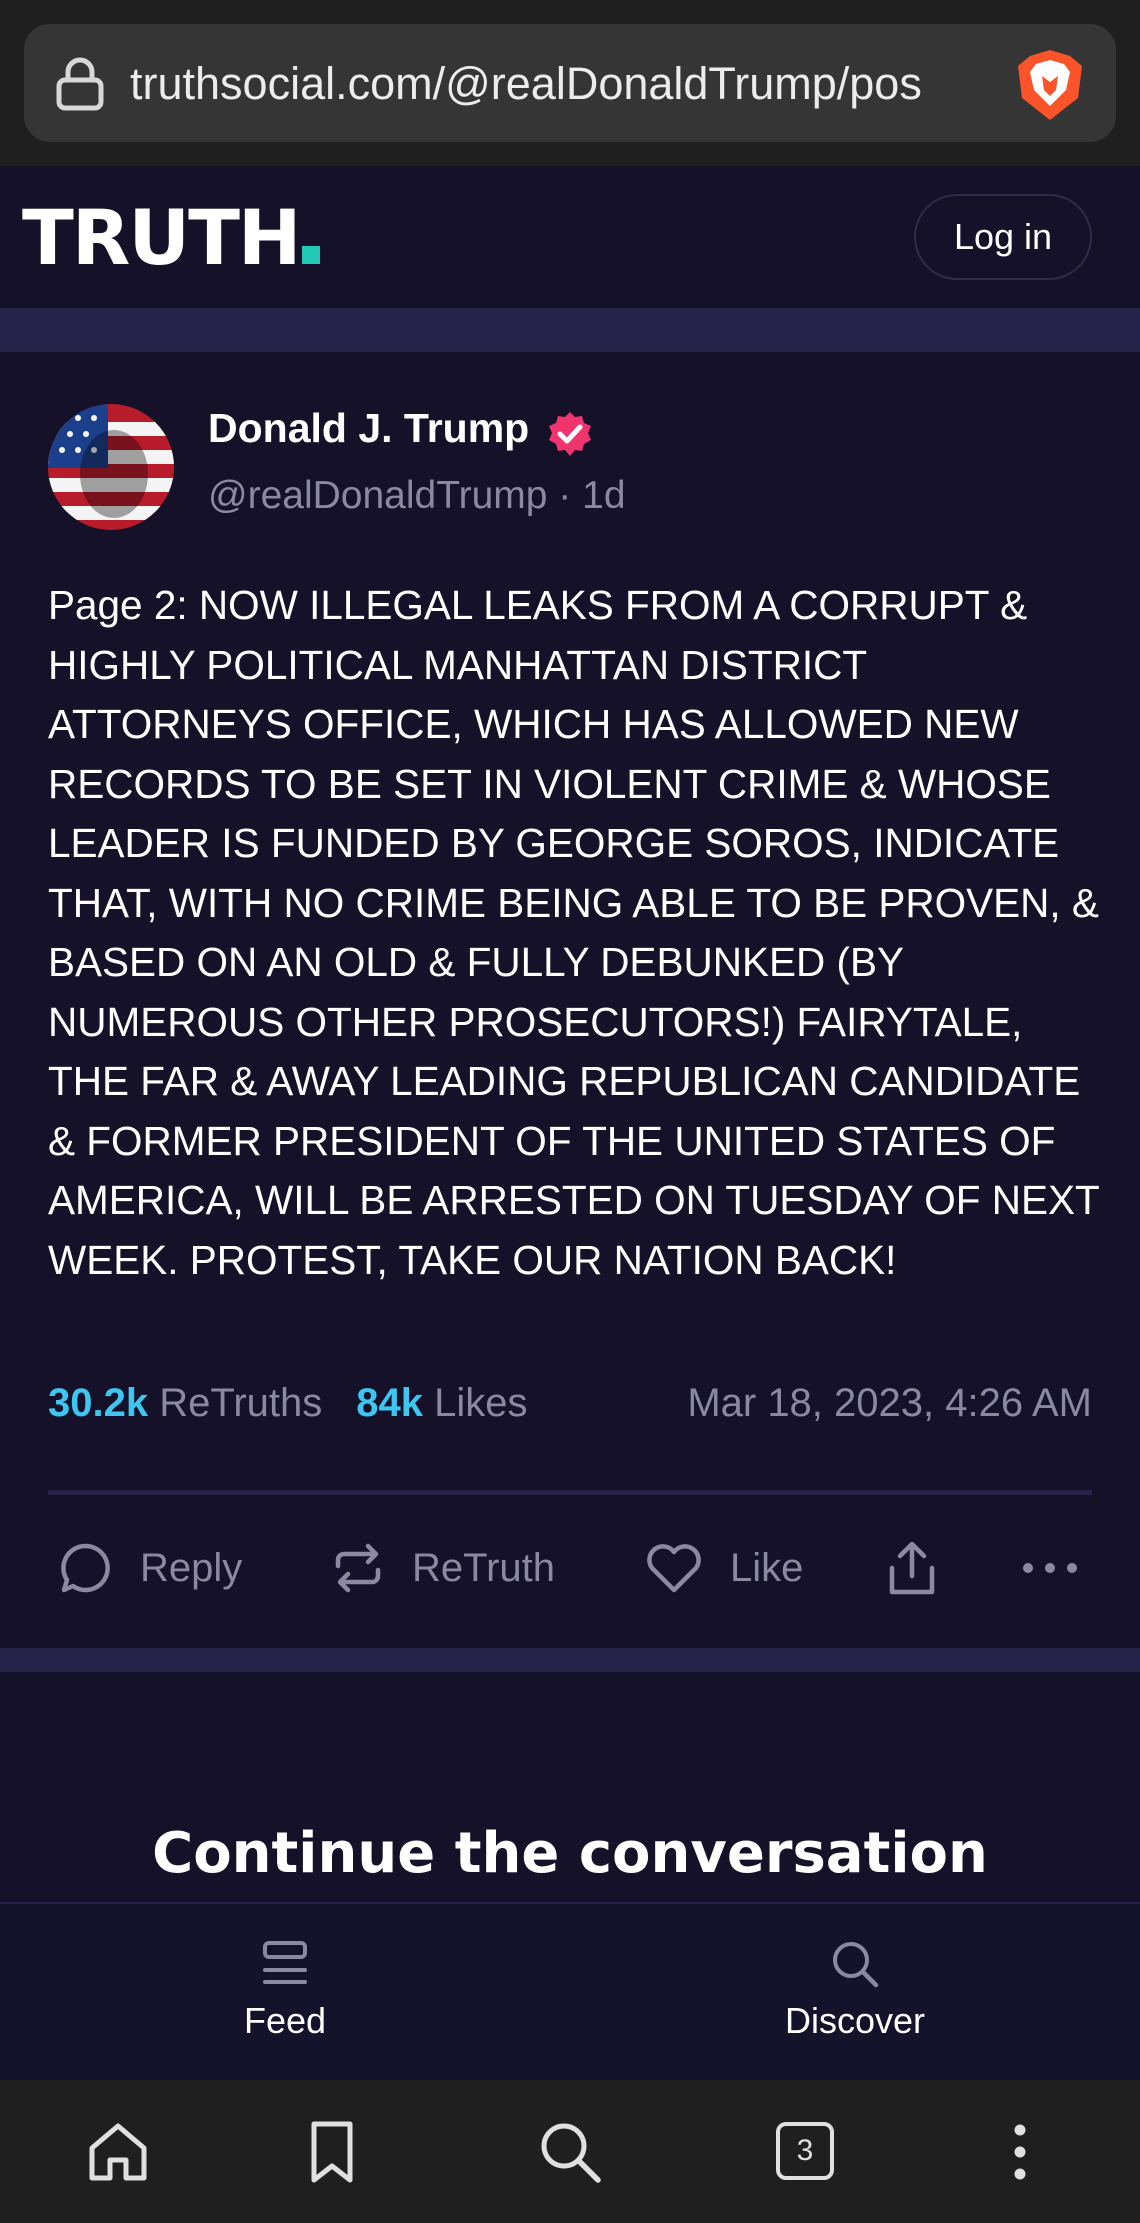  What do you see at coordinates (191, 1567) in the screenshot?
I see `reply-label: Reply` at bounding box center [191, 1567].